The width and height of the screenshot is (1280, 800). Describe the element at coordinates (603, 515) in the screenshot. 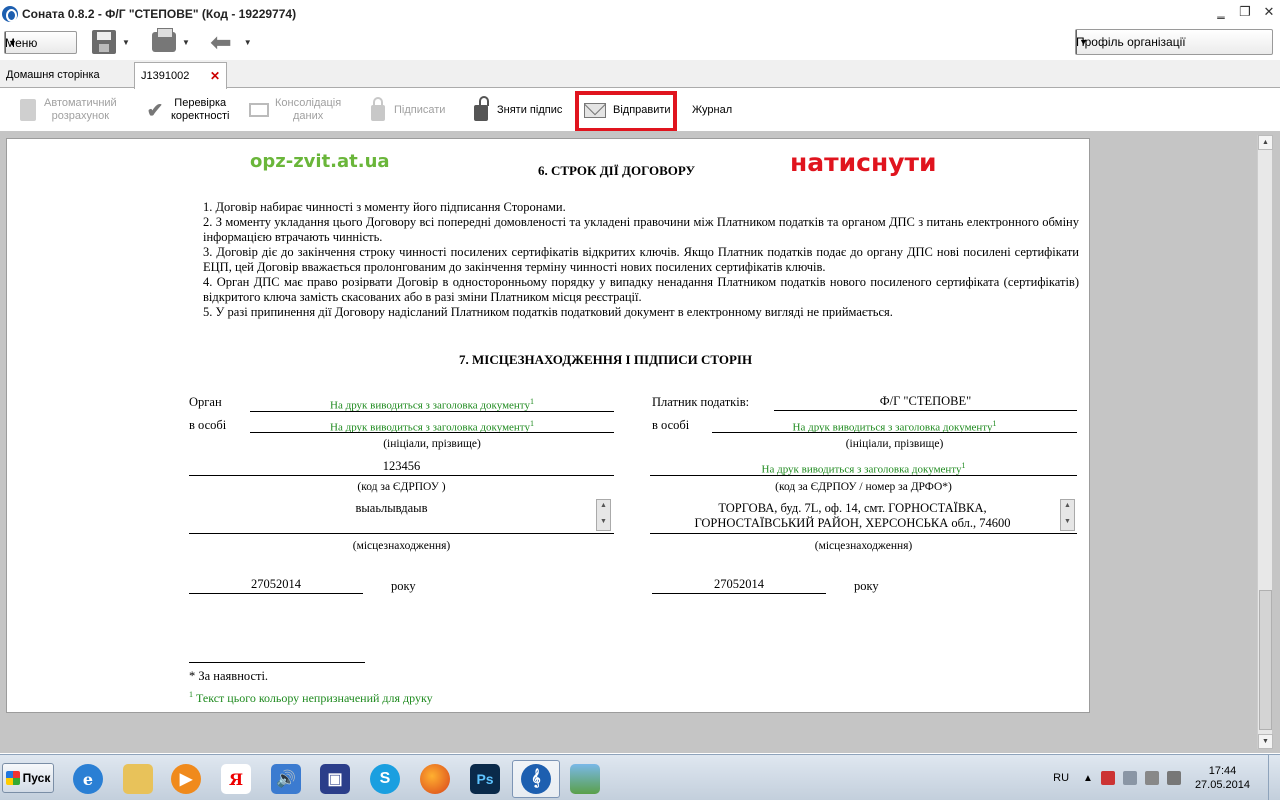

I see `left-location-scrollbar` at that location.